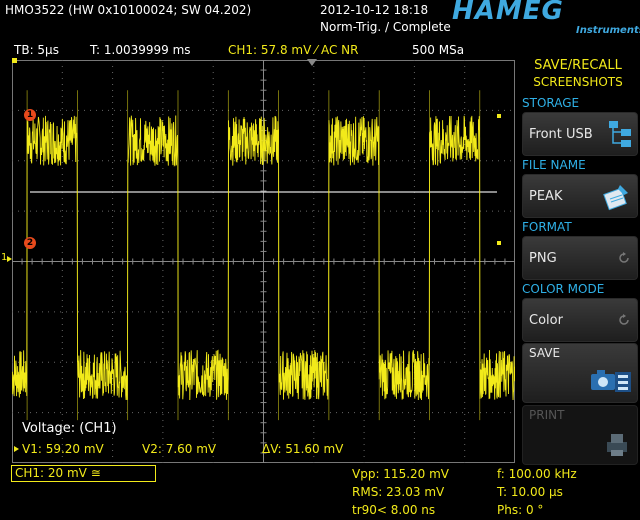  What do you see at coordinates (617, 445) in the screenshot?
I see `printer-icon` at bounding box center [617, 445].